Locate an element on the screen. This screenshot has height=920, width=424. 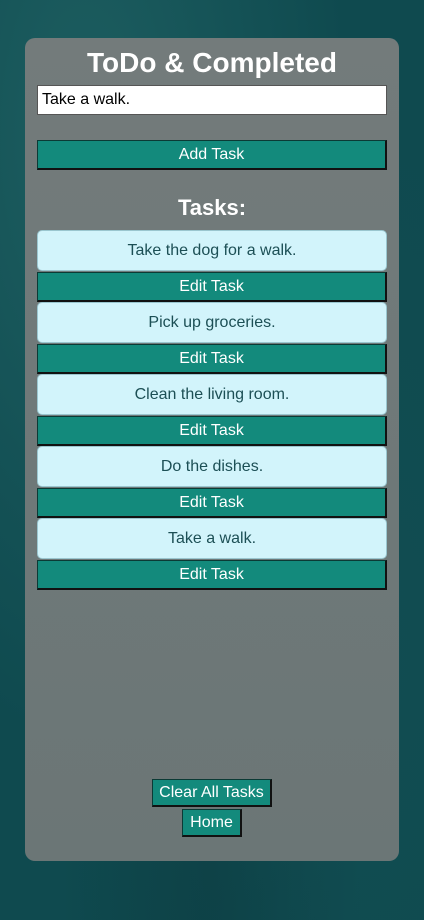
task-item: Take the dog for a walk. Edit Task is located at coordinates (212, 266).